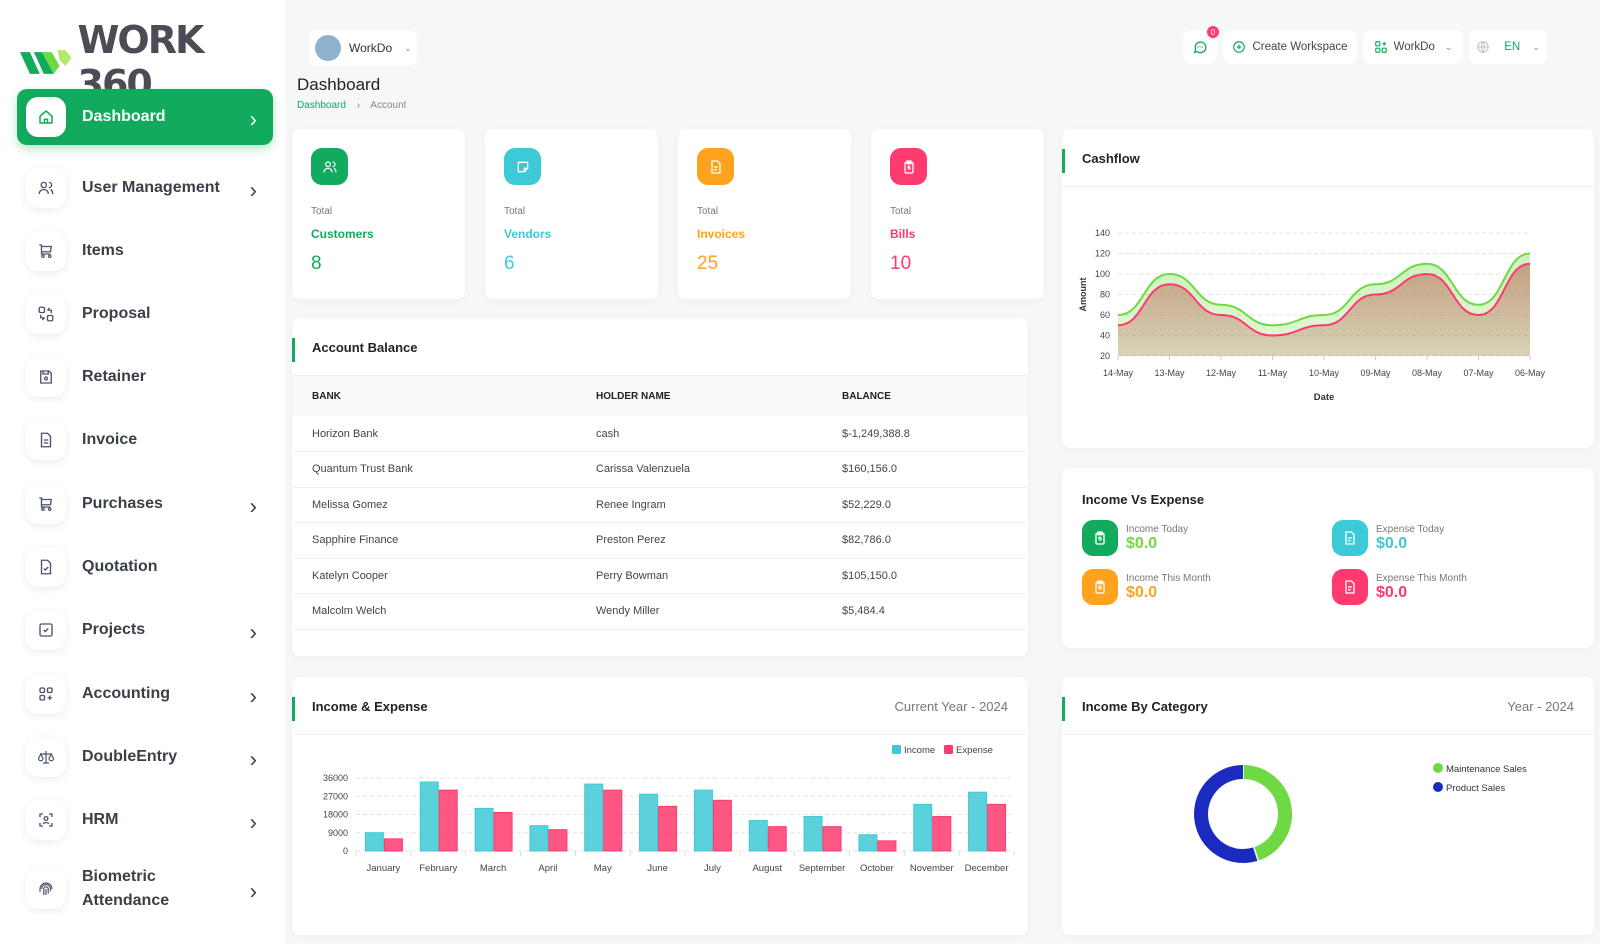  What do you see at coordinates (408, 47) in the screenshot?
I see `chevron-down-icon: ⌄` at bounding box center [408, 47].